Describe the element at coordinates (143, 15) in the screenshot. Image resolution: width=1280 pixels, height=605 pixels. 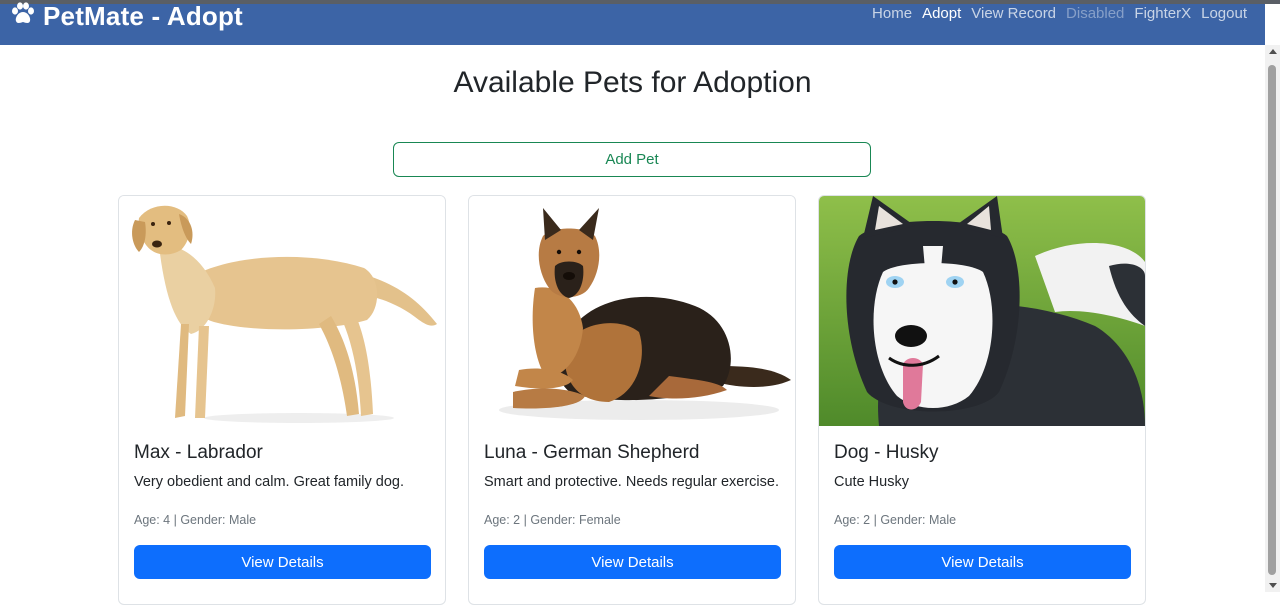
I see `brand-name: PetMate - Adopt` at that location.